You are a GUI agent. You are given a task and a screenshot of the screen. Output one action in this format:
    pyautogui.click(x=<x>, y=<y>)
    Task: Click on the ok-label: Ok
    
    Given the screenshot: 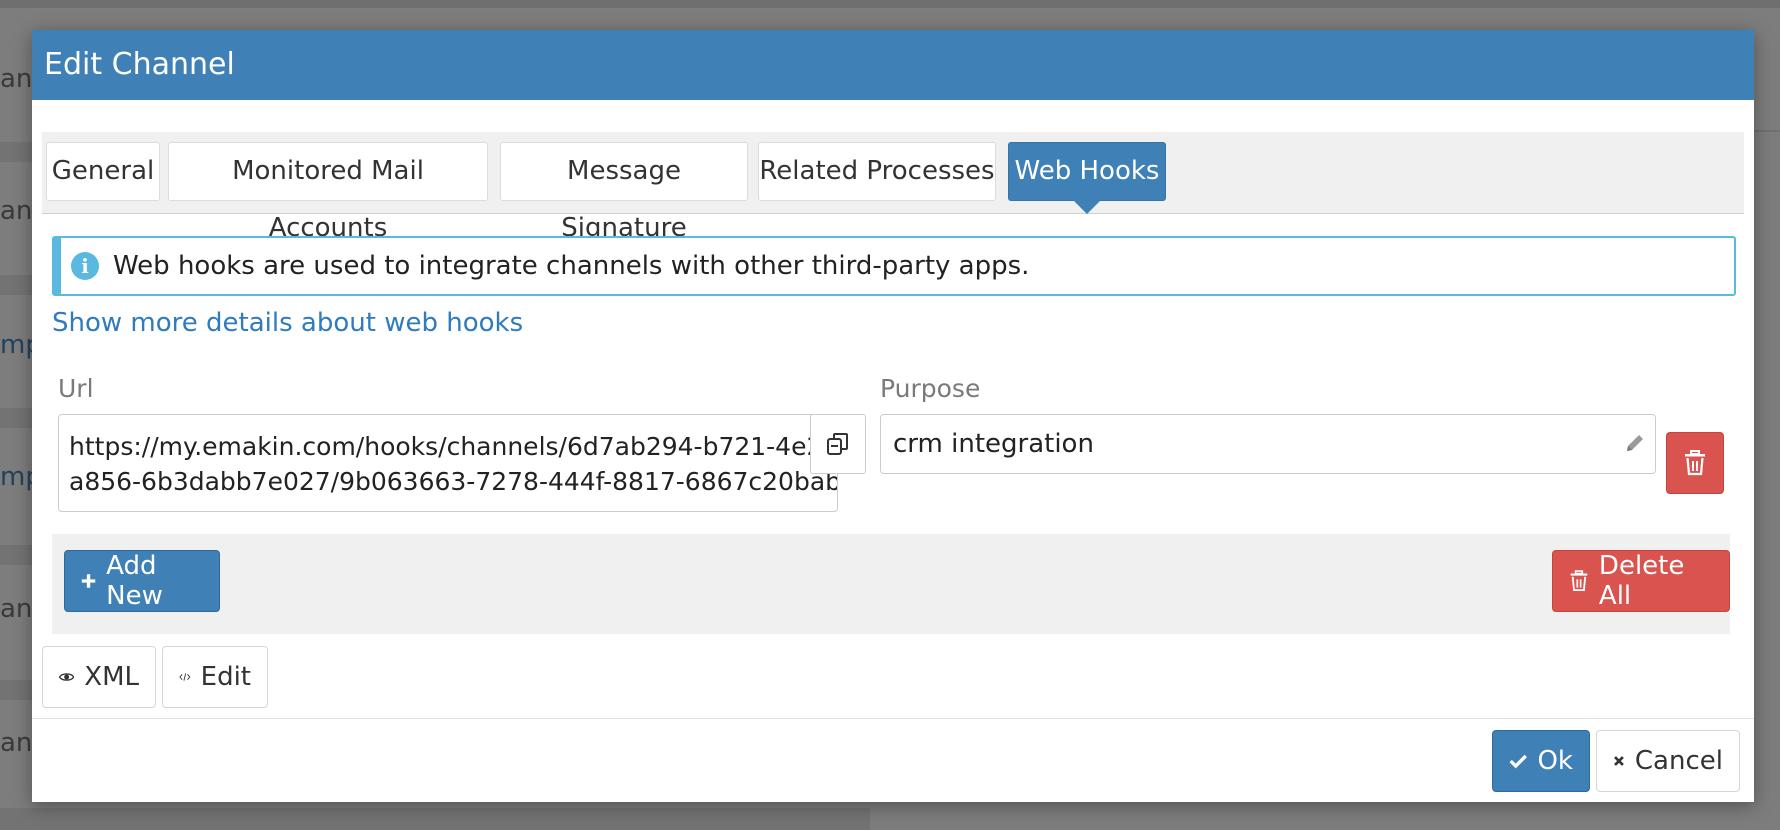 What is the action you would take?
    pyautogui.click(x=1555, y=761)
    